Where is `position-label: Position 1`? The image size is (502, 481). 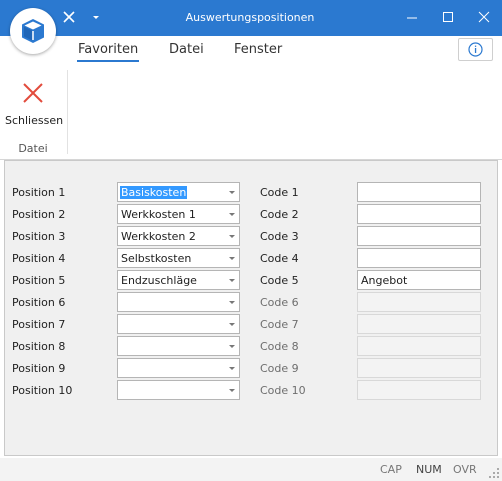
position-label: Position 1 is located at coordinates (39, 192).